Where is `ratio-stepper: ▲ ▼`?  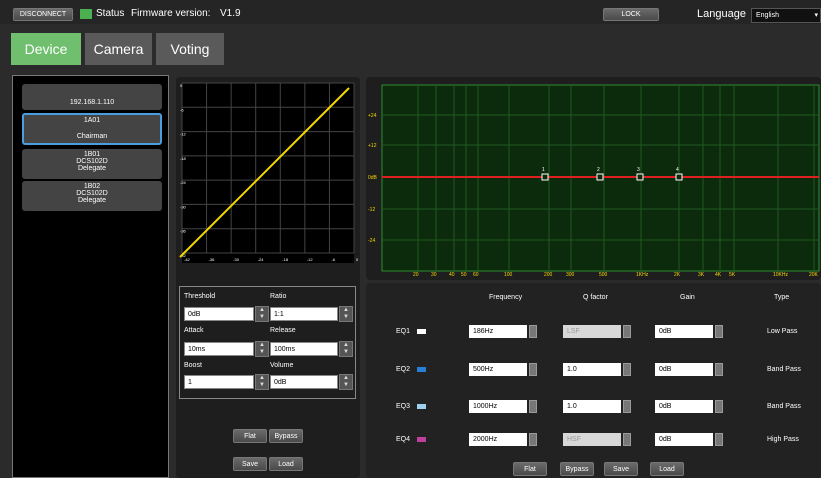
ratio-stepper: ▲ ▼ is located at coordinates (346, 314).